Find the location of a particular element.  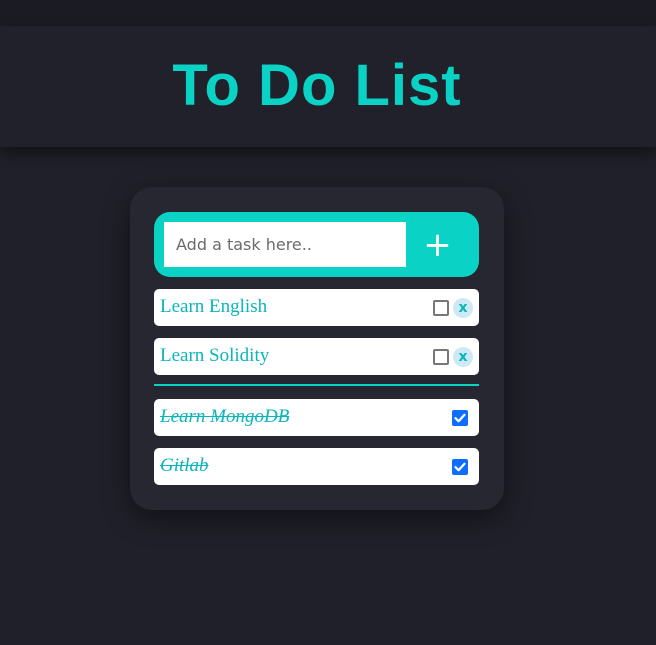

page-title: To Do List is located at coordinates (317, 85).